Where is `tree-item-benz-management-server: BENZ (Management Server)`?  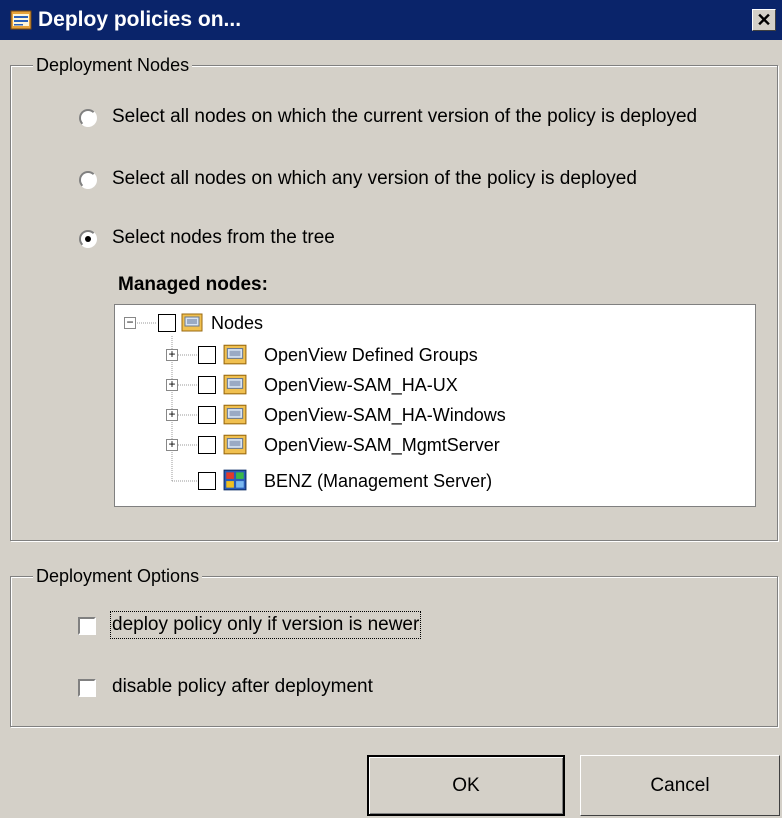
tree-item-benz-management-server: BENZ (Management Server) is located at coordinates (378, 481).